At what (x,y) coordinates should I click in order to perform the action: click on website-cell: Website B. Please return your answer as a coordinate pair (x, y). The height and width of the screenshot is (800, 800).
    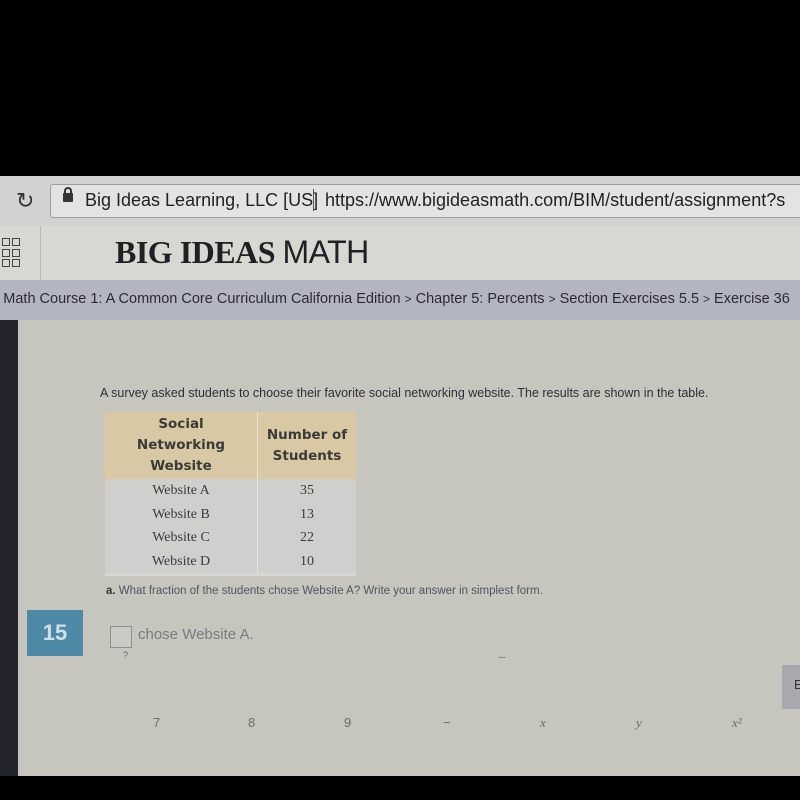
    Looking at the image, I should click on (181, 514).